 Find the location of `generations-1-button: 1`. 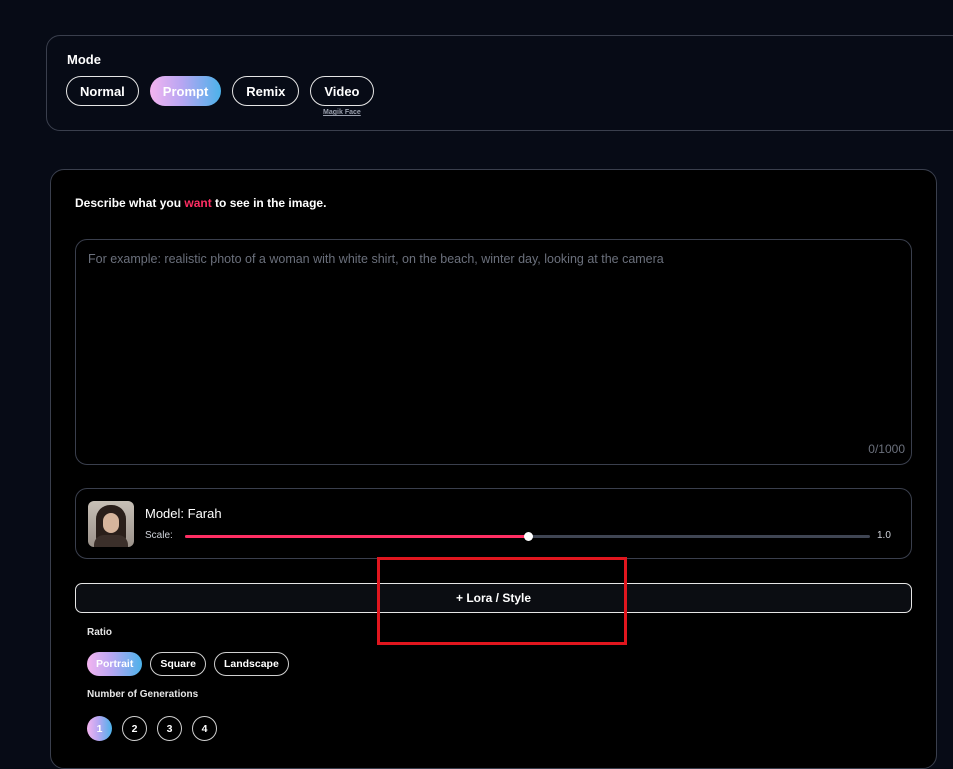

generations-1-button: 1 is located at coordinates (99, 728).